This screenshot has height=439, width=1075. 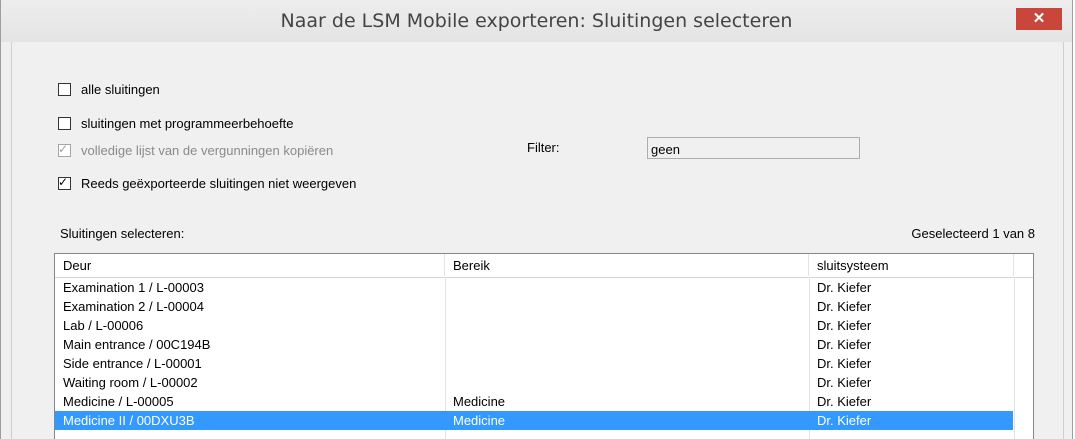 I want to click on column-header-system: sluitsysteem, so click(x=911, y=265).